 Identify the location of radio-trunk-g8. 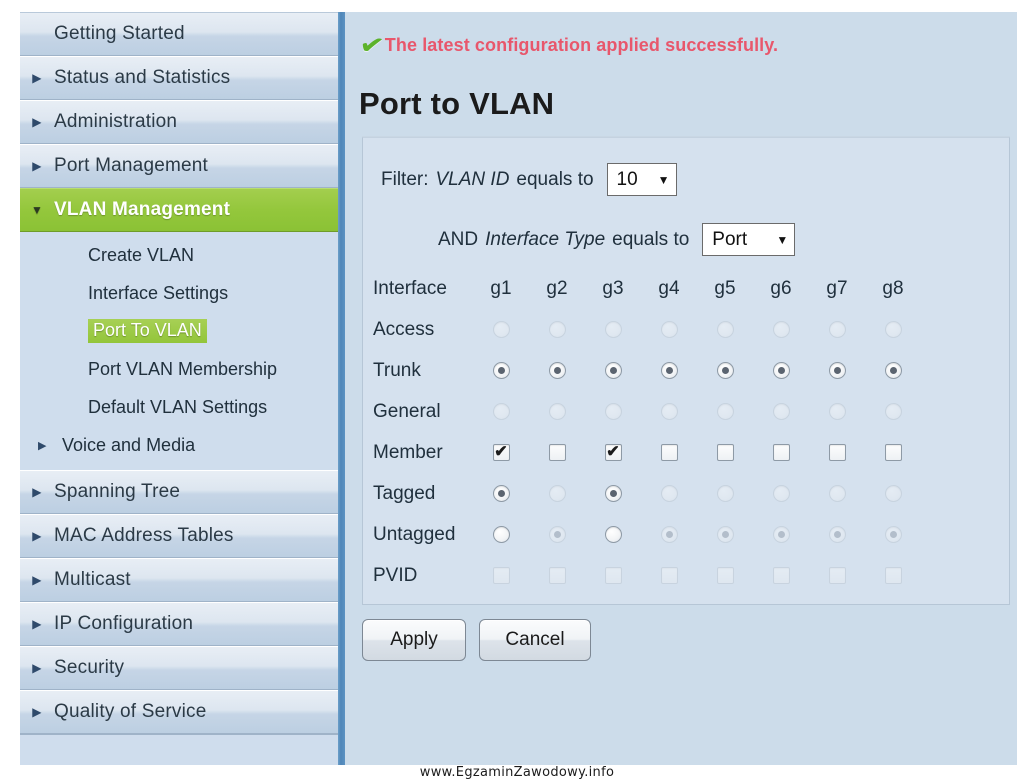
(893, 370).